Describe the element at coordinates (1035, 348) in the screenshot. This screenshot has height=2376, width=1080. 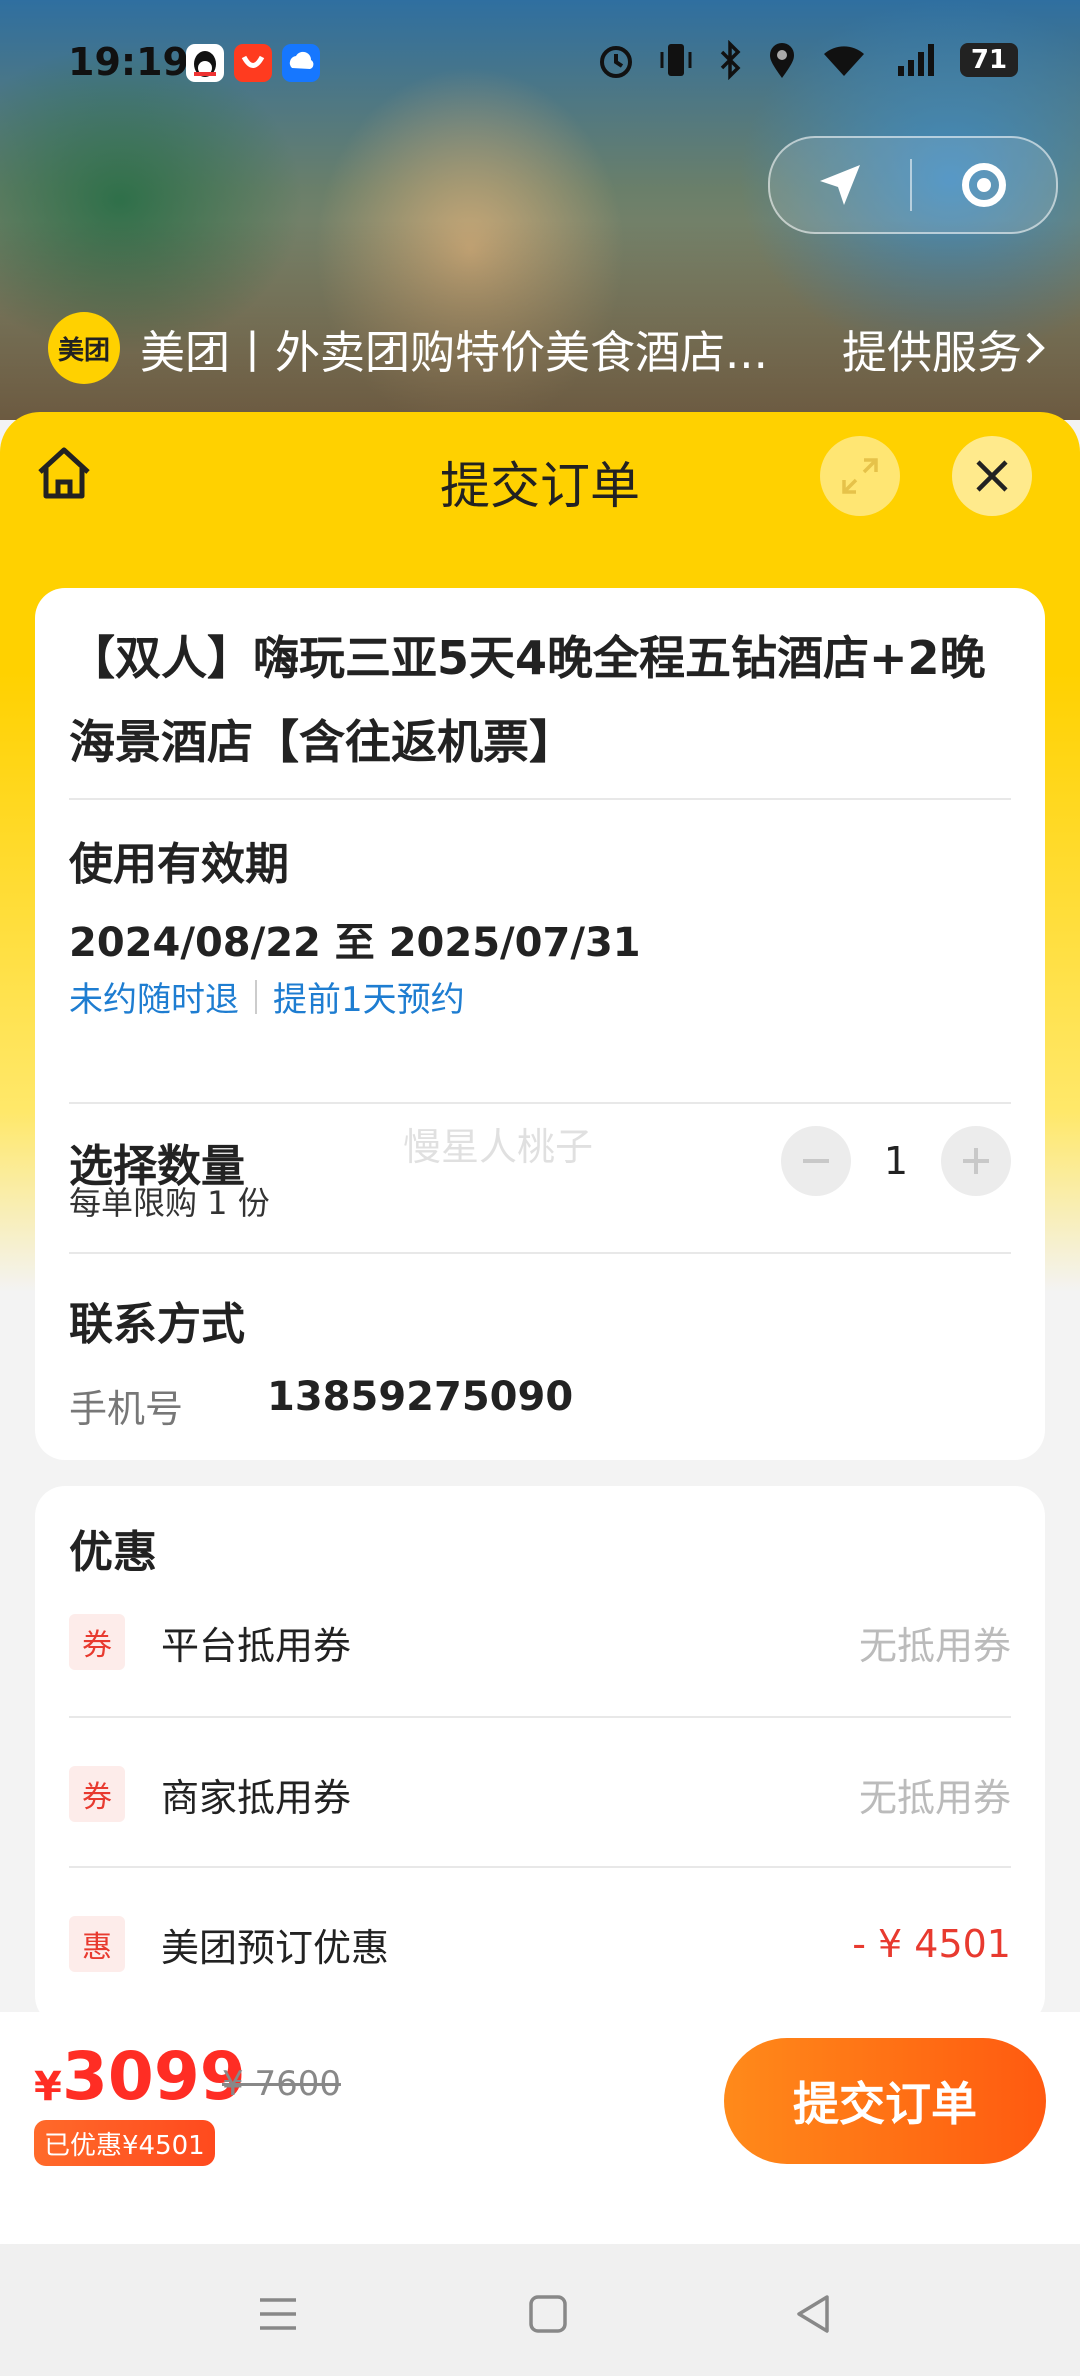
I see `chevron-right-icon` at that location.